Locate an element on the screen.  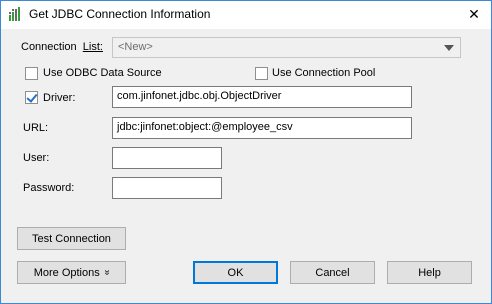
connection-pool-checkbox is located at coordinates (261, 73).